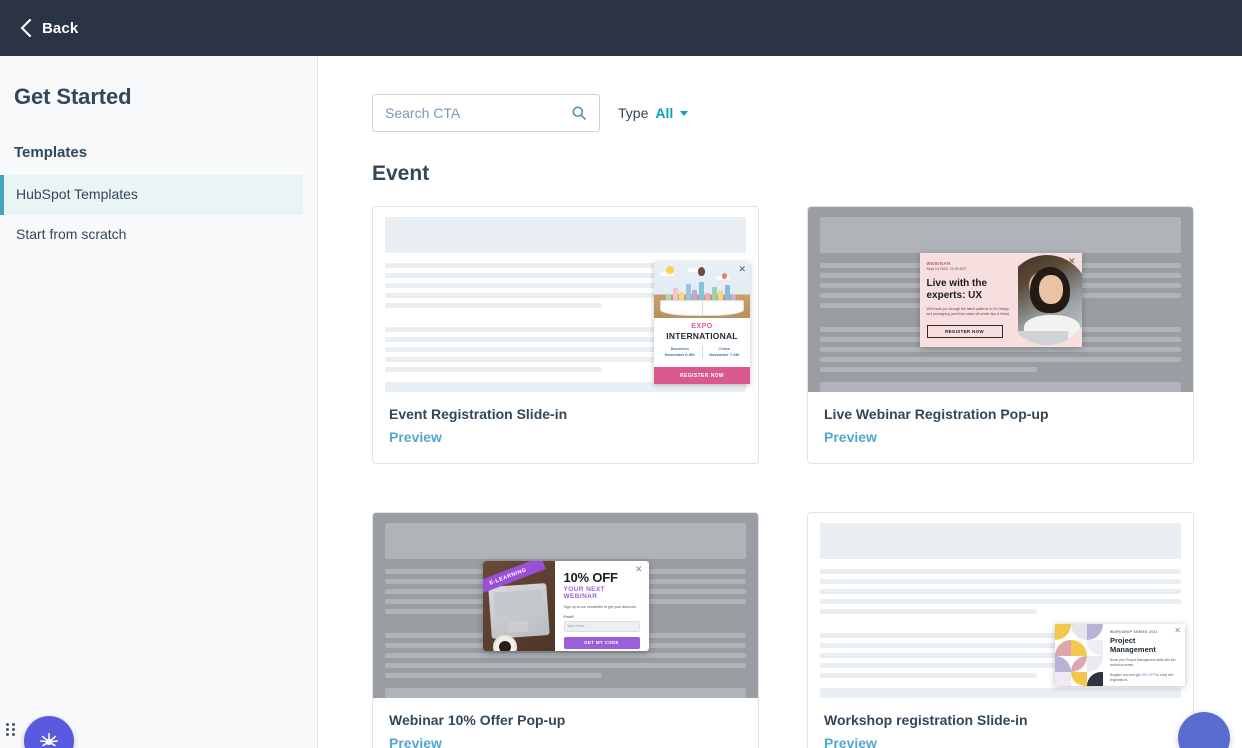 The height and width of the screenshot is (748, 1242). Describe the element at coordinates (664, 113) in the screenshot. I see `type-filter-value: All` at that location.